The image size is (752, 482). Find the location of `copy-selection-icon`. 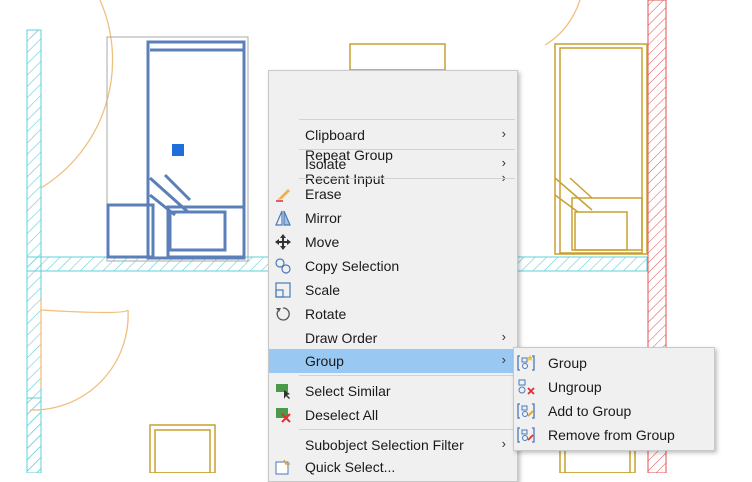

copy-selection-icon is located at coordinates (283, 266).